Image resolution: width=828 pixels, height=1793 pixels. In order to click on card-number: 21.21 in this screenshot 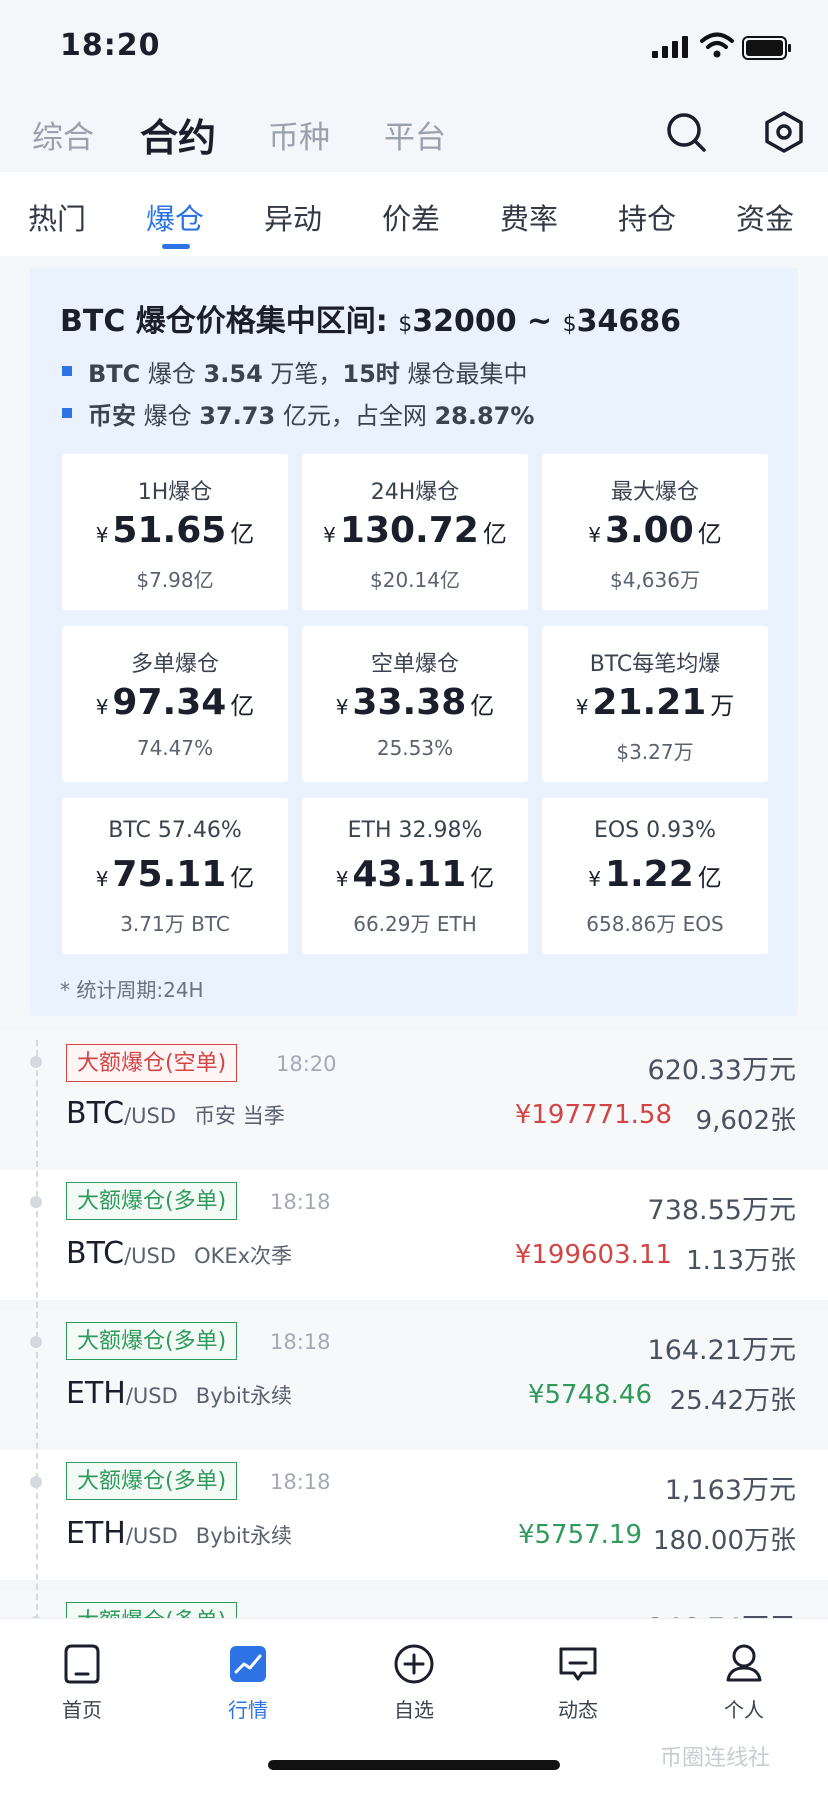, I will do `click(649, 702)`.